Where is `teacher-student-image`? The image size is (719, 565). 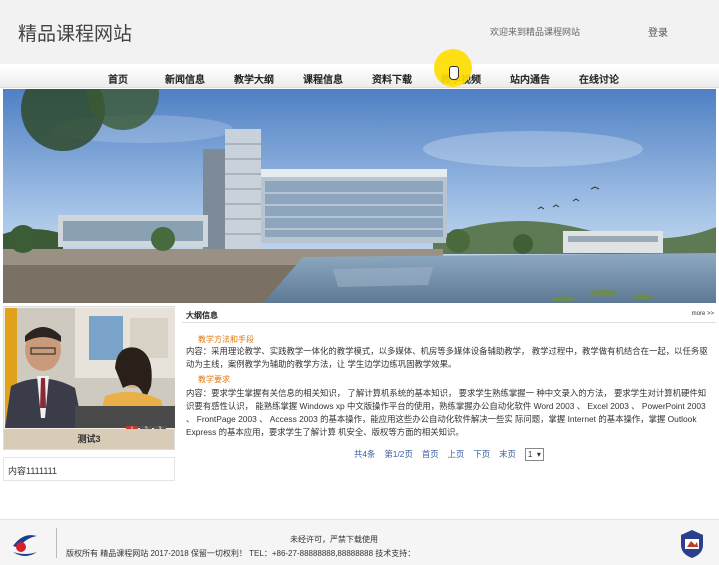 teacher-student-image is located at coordinates (90, 368).